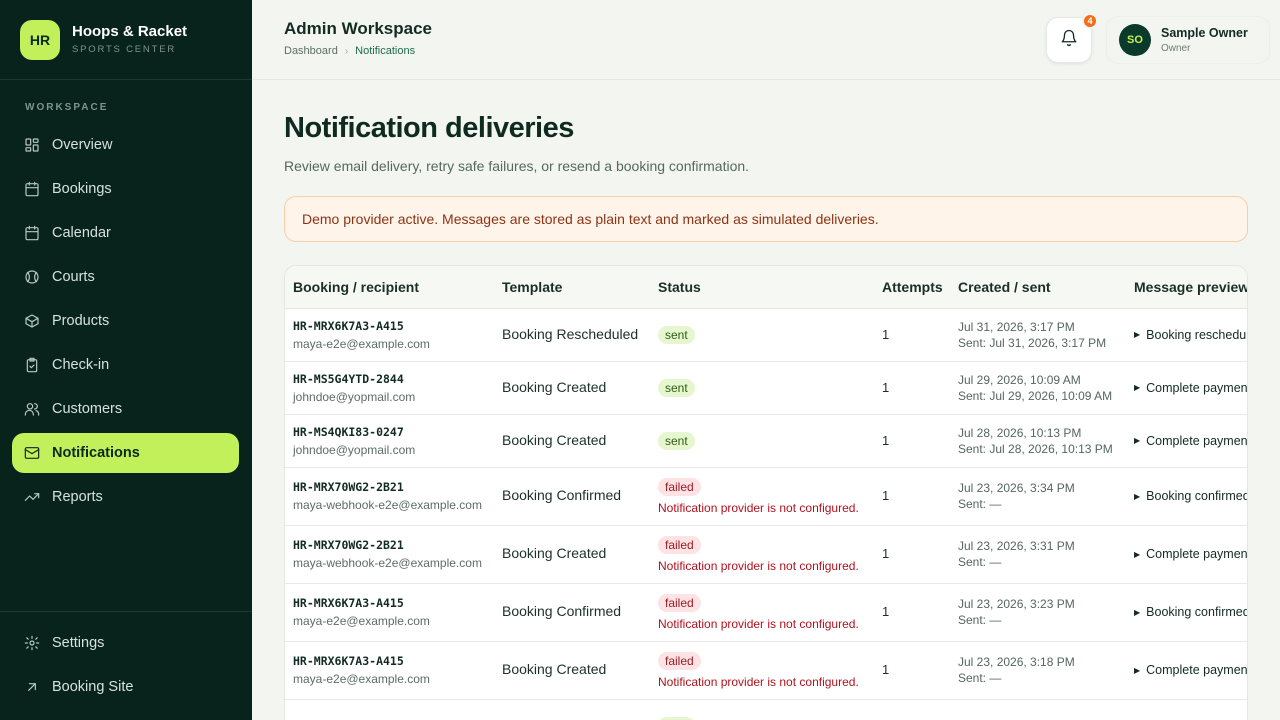 Image resolution: width=1280 pixels, height=720 pixels. What do you see at coordinates (1016, 662) in the screenshot?
I see `created-at: Jul 23, 2026, 3:18 PM` at bounding box center [1016, 662].